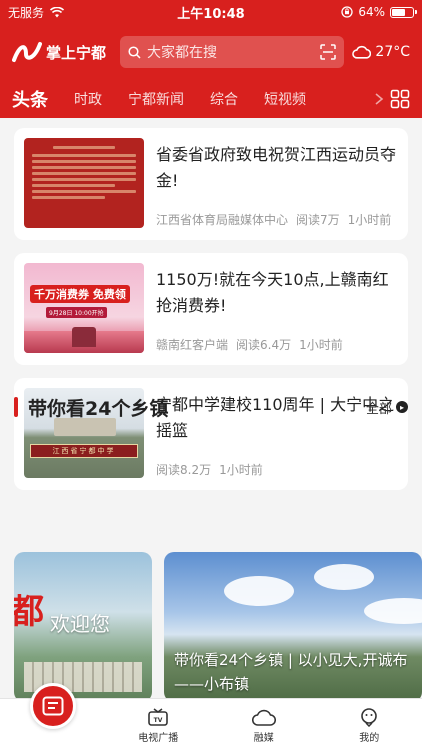 The width and height of the screenshot is (422, 750). What do you see at coordinates (57, 11) in the screenshot?
I see `wifi-icon` at bounding box center [57, 11].